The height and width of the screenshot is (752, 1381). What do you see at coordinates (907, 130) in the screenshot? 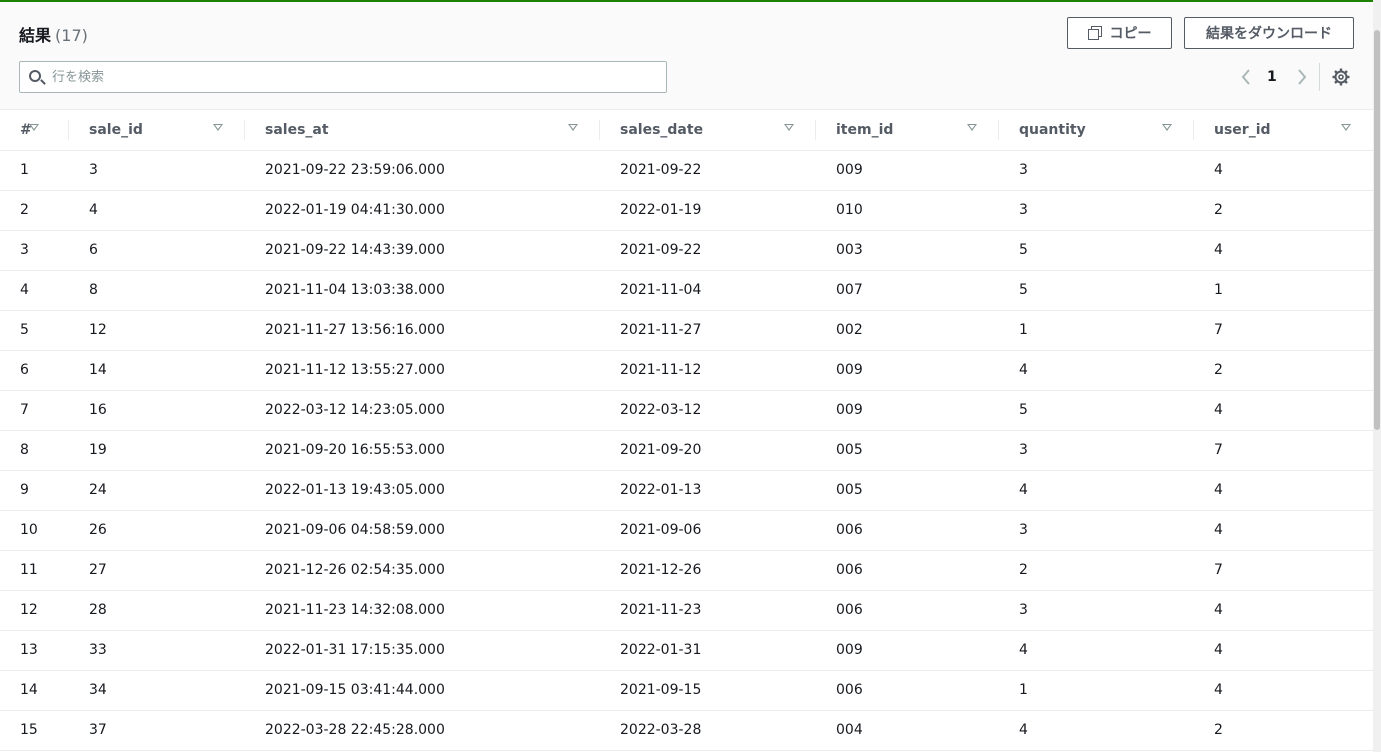
I see `column-header-item-id: item_id` at bounding box center [907, 130].